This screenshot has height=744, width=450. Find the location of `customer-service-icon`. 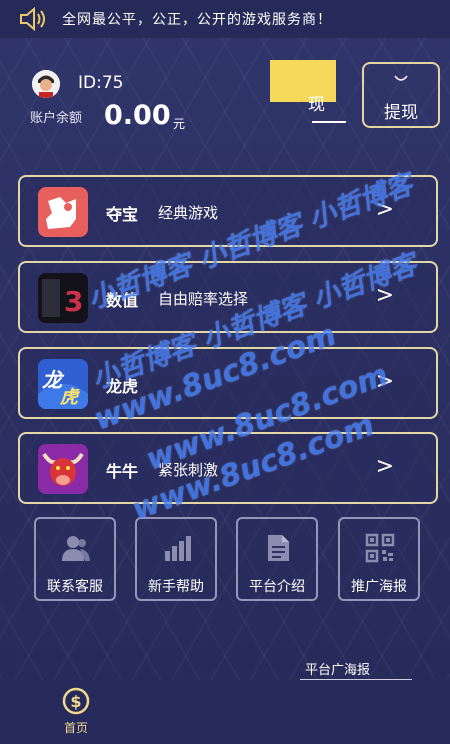

customer-service-icon is located at coordinates (76, 548).